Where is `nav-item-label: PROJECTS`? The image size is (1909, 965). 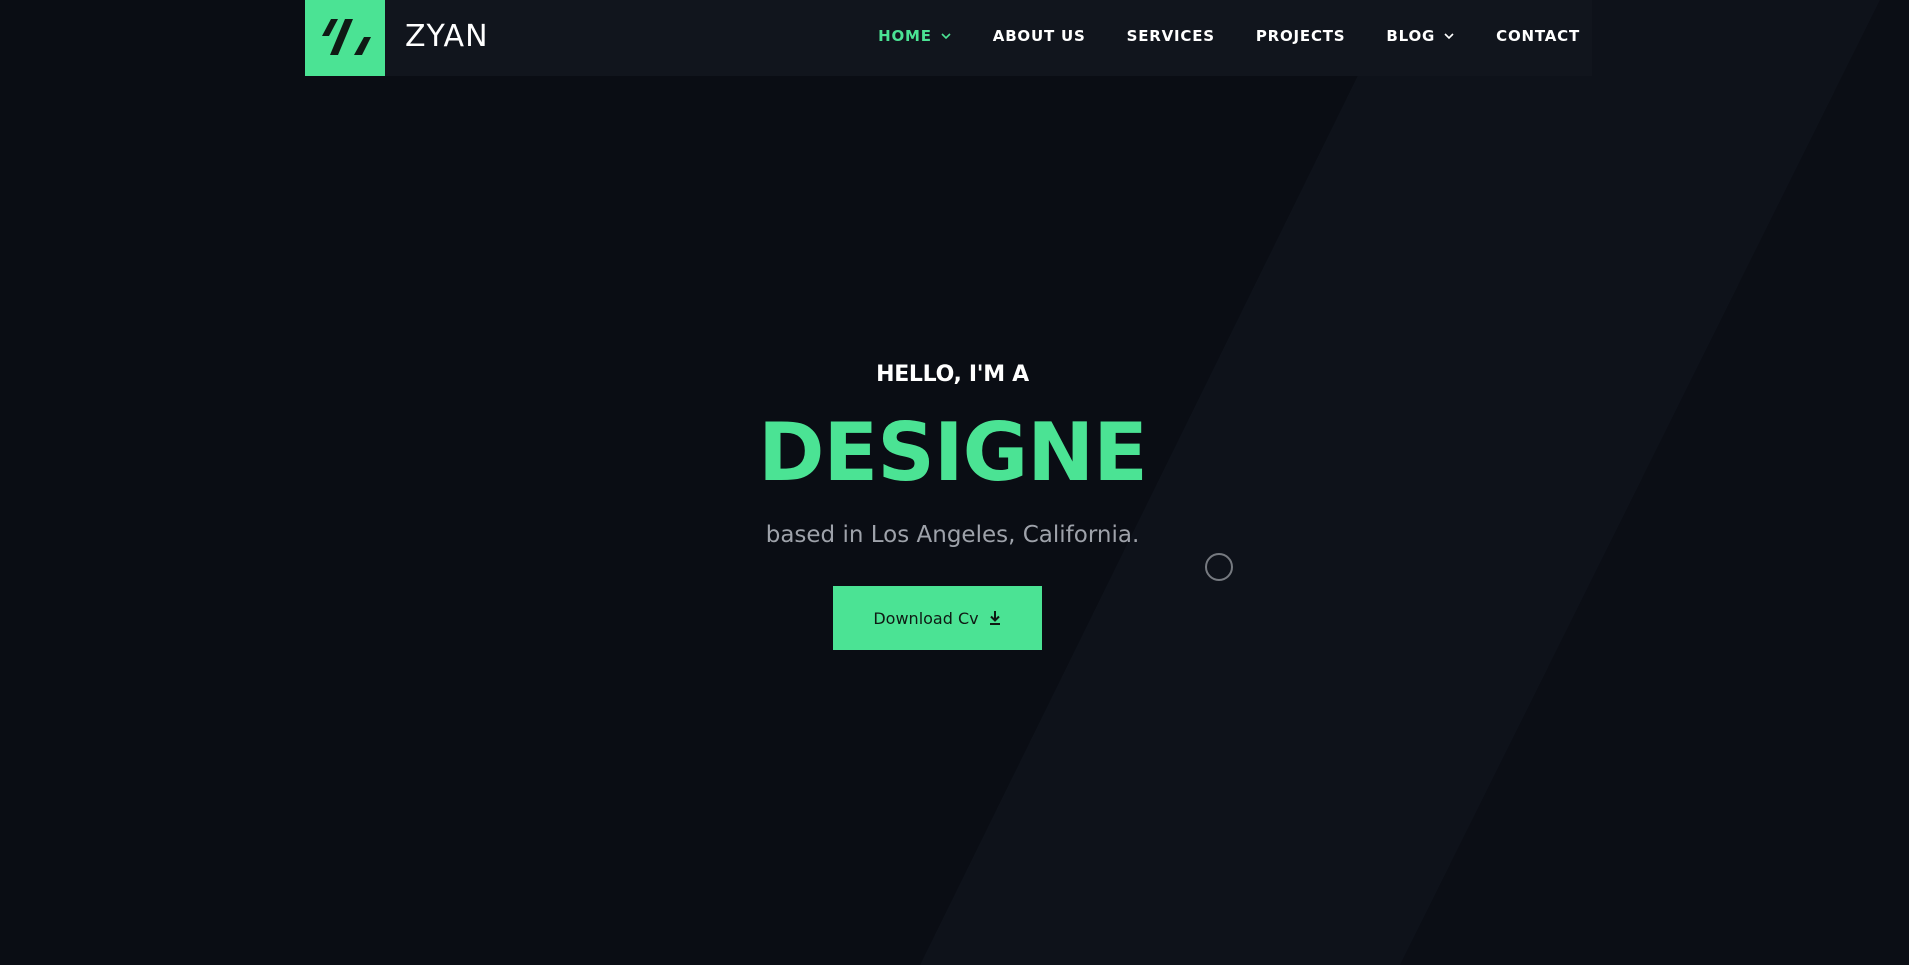 nav-item-label: PROJECTS is located at coordinates (1300, 36).